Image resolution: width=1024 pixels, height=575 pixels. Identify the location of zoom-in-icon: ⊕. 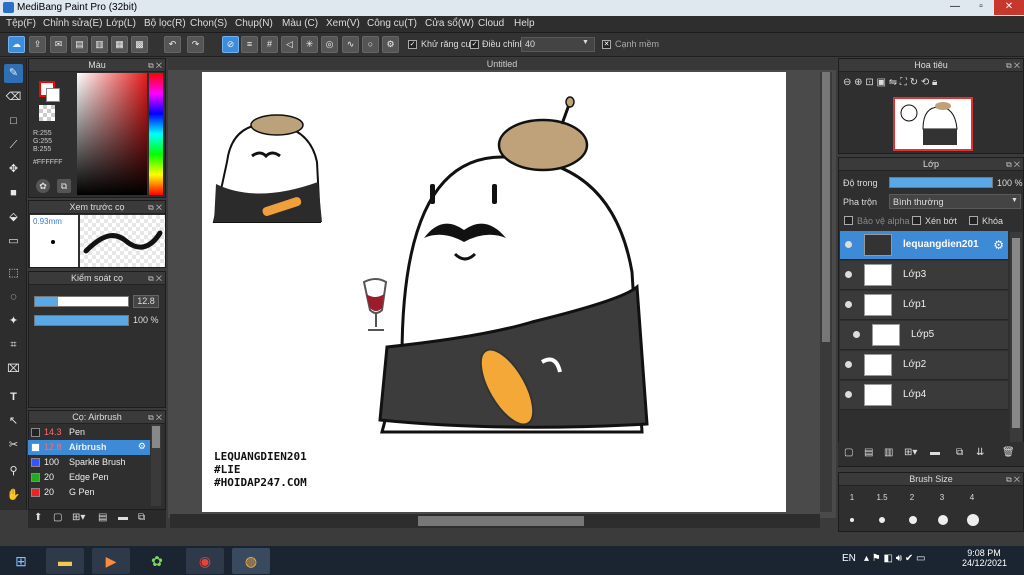
(858, 82).